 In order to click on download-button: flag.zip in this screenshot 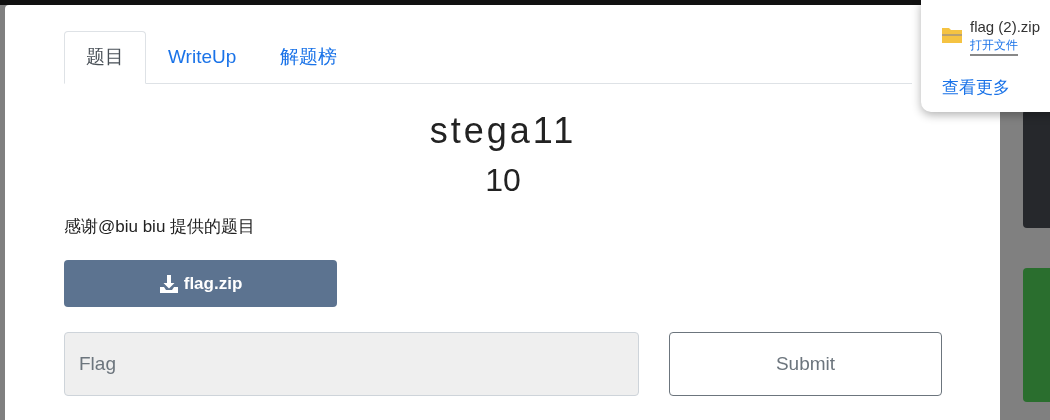, I will do `click(200, 283)`.